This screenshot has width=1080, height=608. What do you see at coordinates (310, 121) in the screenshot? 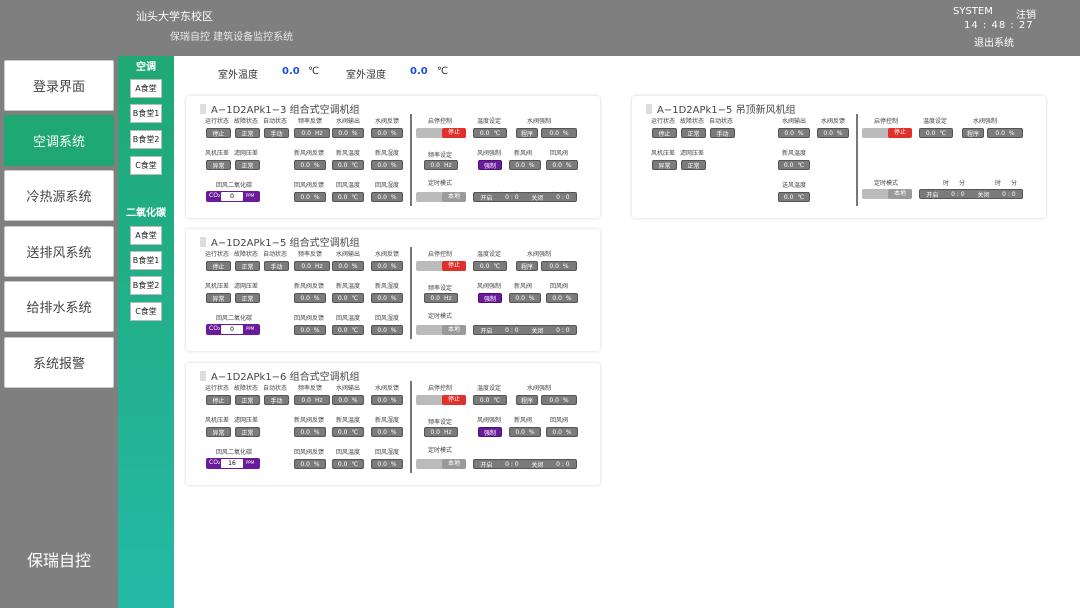
I see `freq-feedback-label: 频率反馈` at bounding box center [310, 121].